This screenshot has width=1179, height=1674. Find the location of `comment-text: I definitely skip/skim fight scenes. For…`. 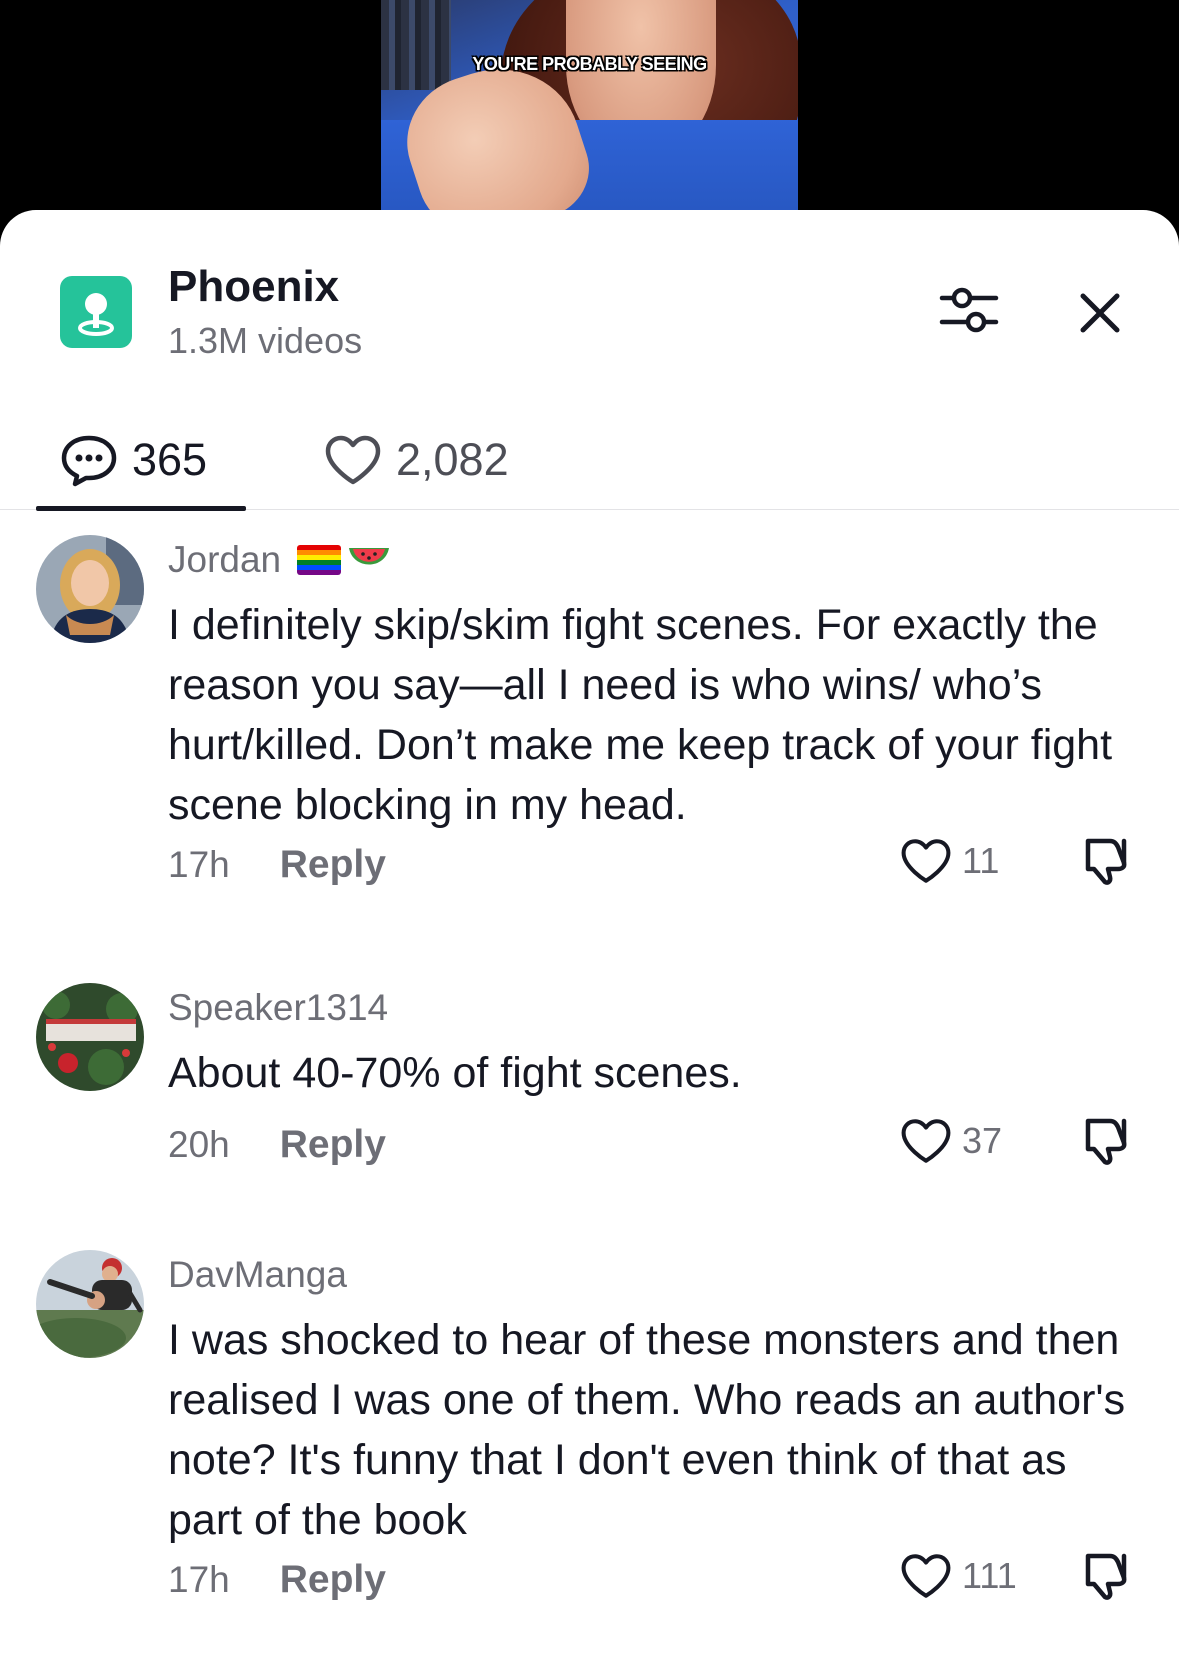

comment-text: I definitely skip/skim fight scenes. For… is located at coordinates (640, 715).